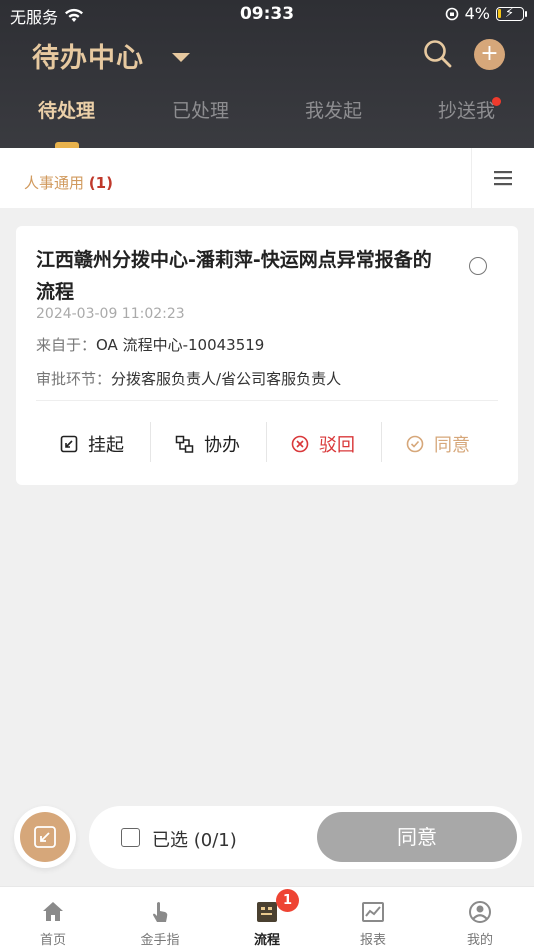  Describe the element at coordinates (180, 345) in the screenshot. I see `source-value: OA 流程中心-10043519` at that location.